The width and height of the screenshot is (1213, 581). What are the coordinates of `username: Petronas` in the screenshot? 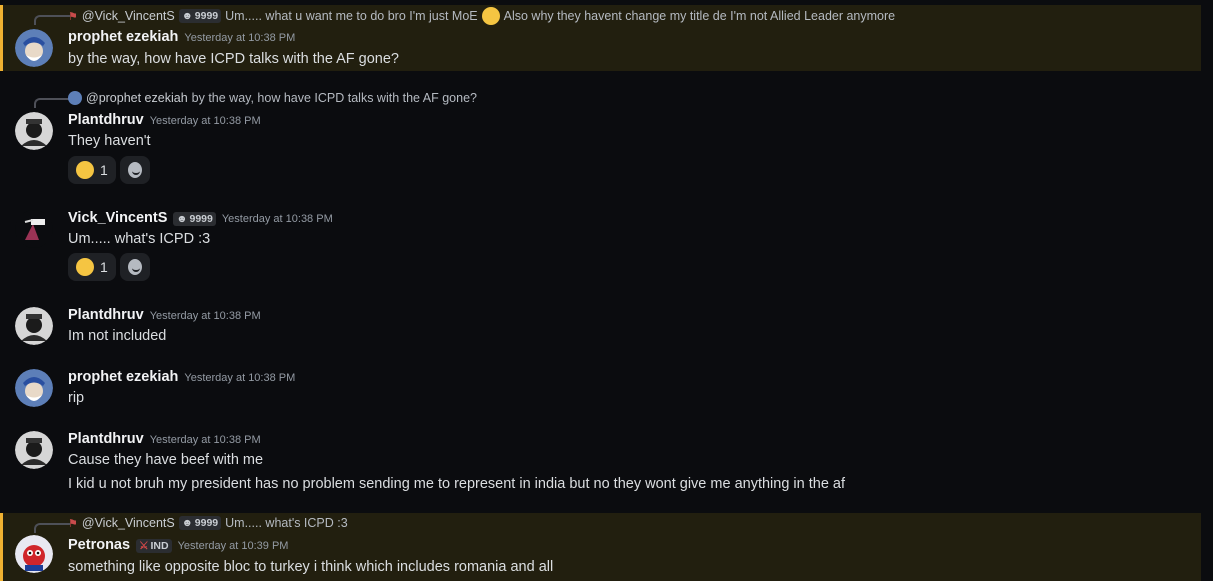 It's located at (99, 545).